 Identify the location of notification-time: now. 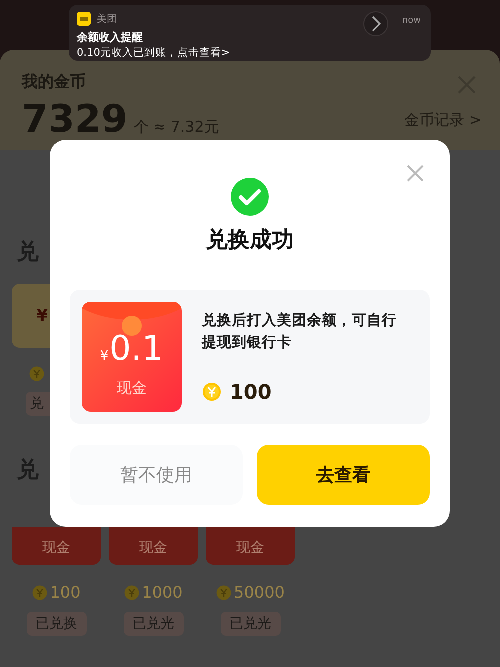
(411, 21).